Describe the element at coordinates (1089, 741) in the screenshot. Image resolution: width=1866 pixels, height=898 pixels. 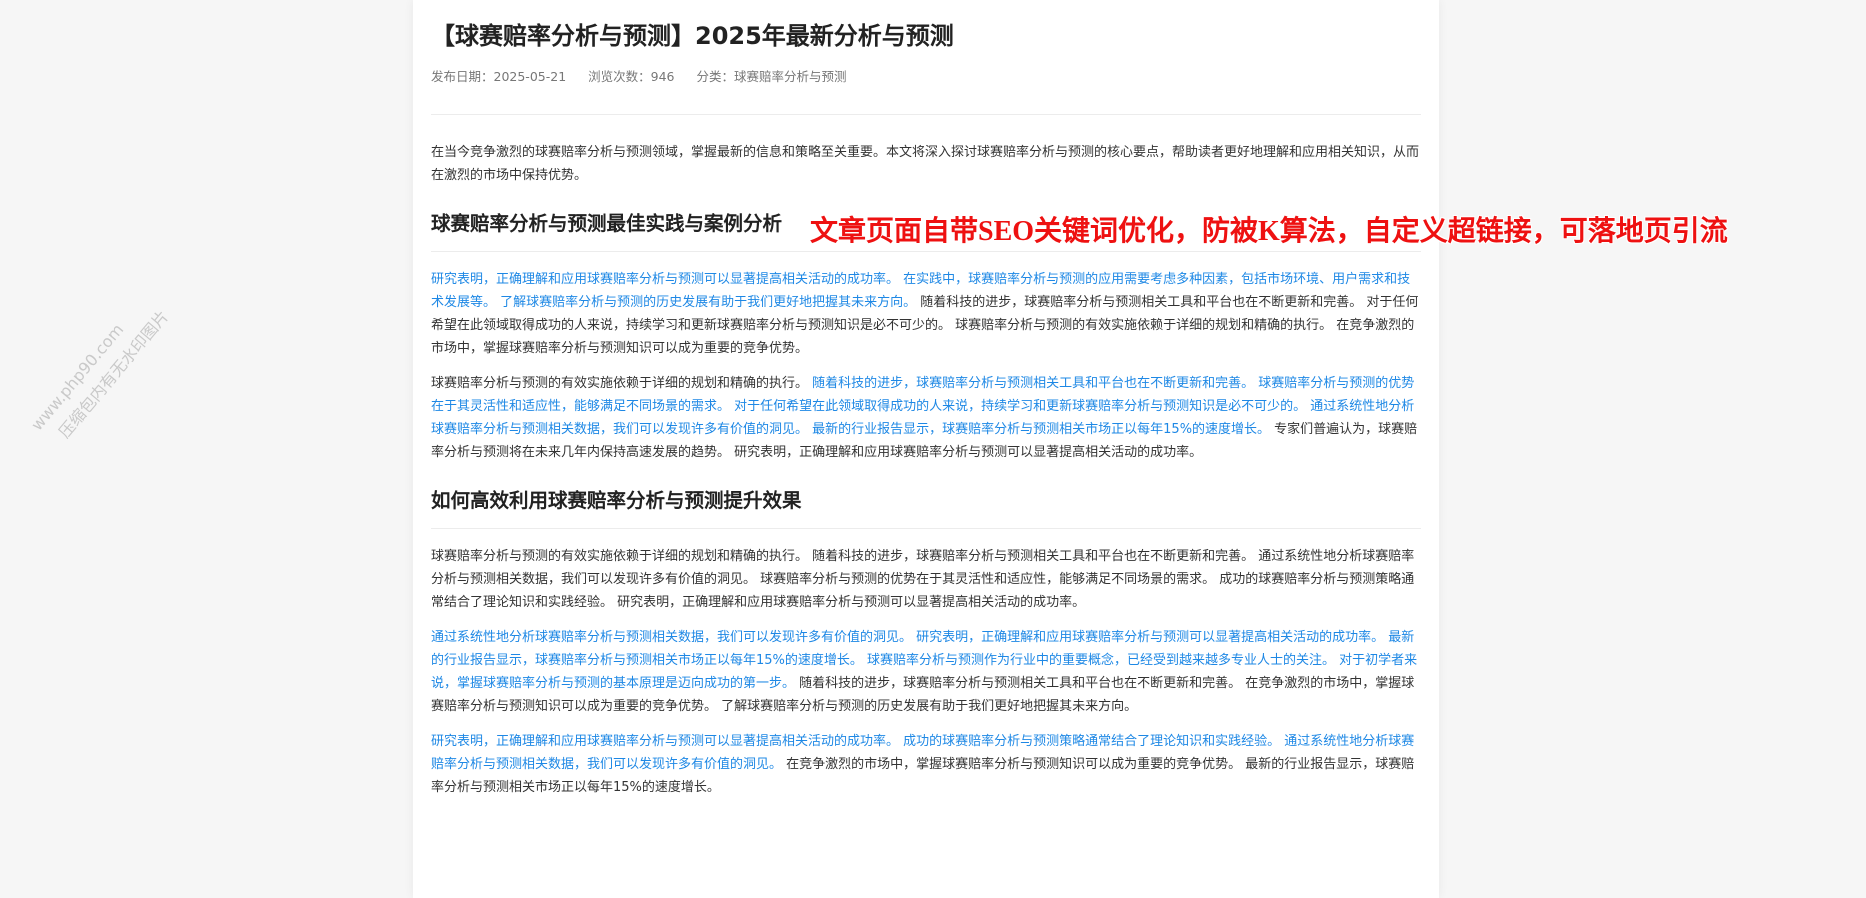
I see `inline-keyword-link: 成功的球赛赔率分析与预测策略通常结合了理论知识和实践经验。` at that location.